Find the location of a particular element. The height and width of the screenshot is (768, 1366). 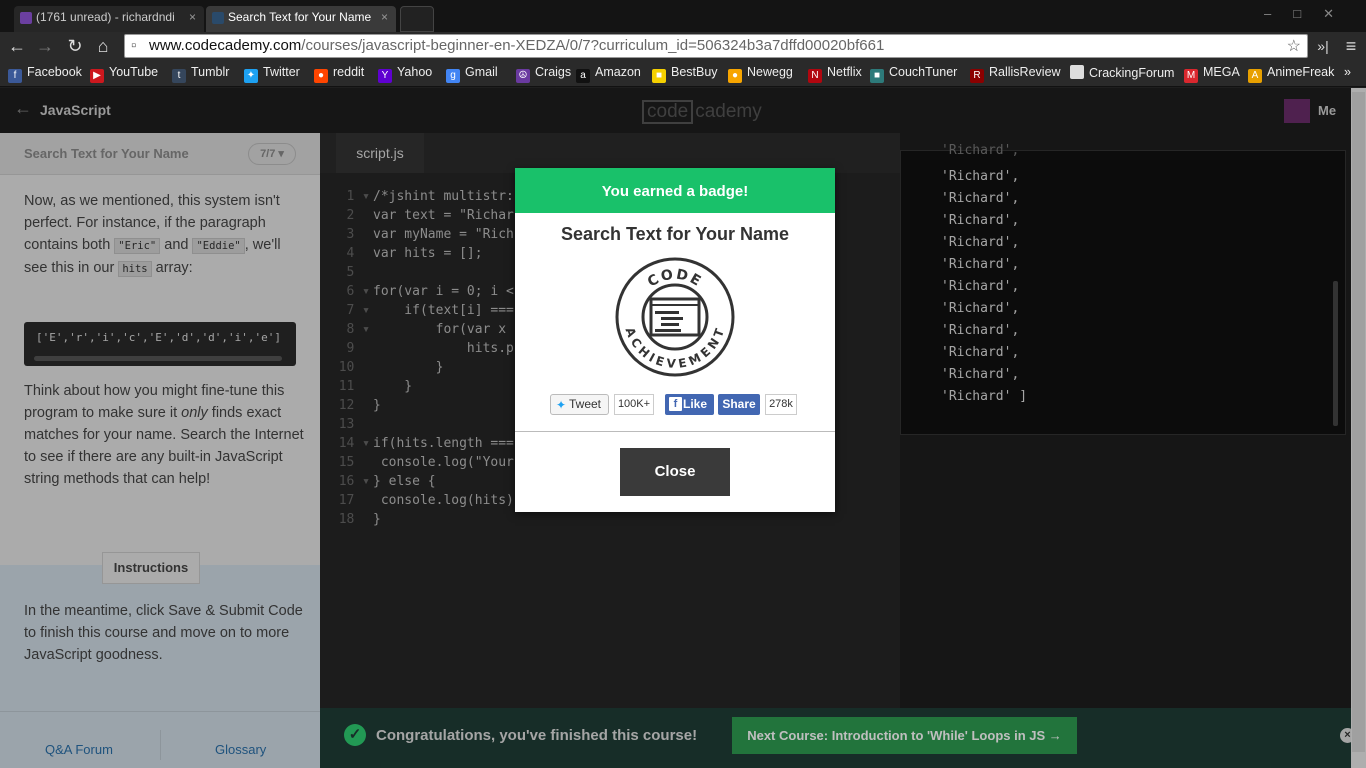

modal-header: You earned a badge! is located at coordinates (675, 190).